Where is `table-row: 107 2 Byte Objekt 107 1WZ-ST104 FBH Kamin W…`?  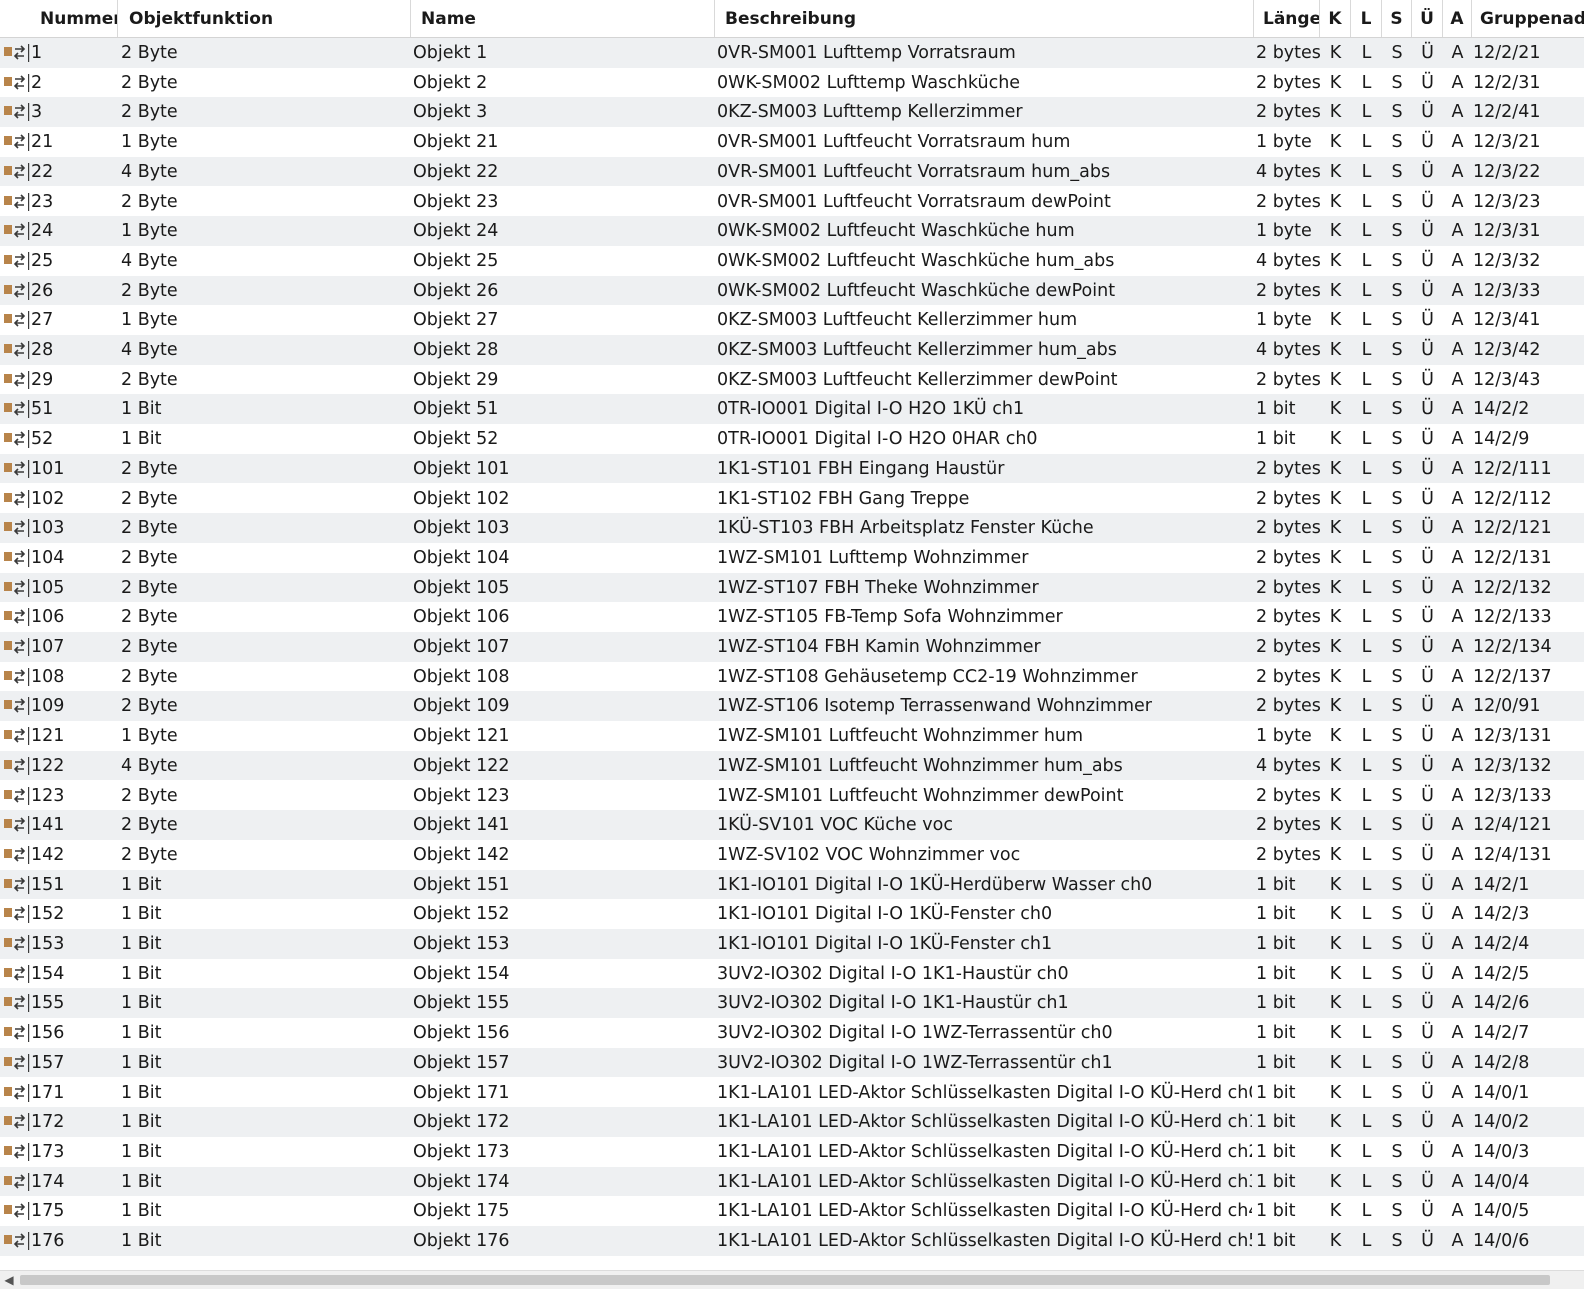 table-row: 107 2 Byte Objekt 107 1WZ-ST104 FBH Kamin W… is located at coordinates (792, 647).